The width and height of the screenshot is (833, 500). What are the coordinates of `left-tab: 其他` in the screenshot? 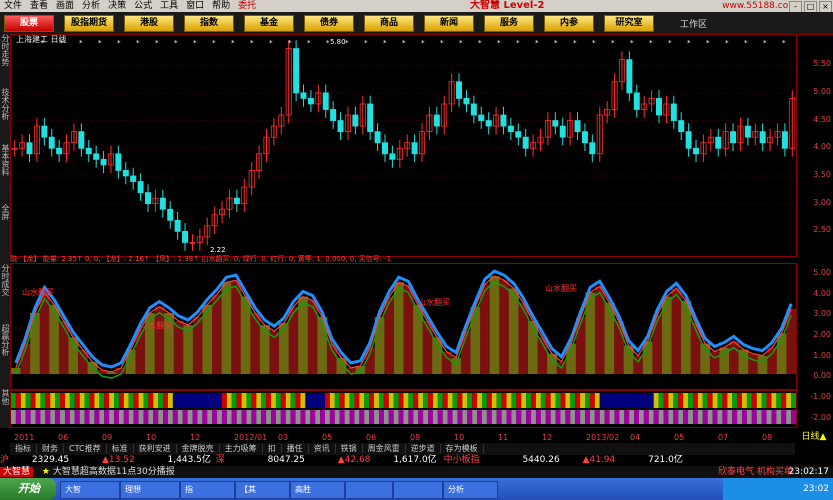 It's located at (5, 397).